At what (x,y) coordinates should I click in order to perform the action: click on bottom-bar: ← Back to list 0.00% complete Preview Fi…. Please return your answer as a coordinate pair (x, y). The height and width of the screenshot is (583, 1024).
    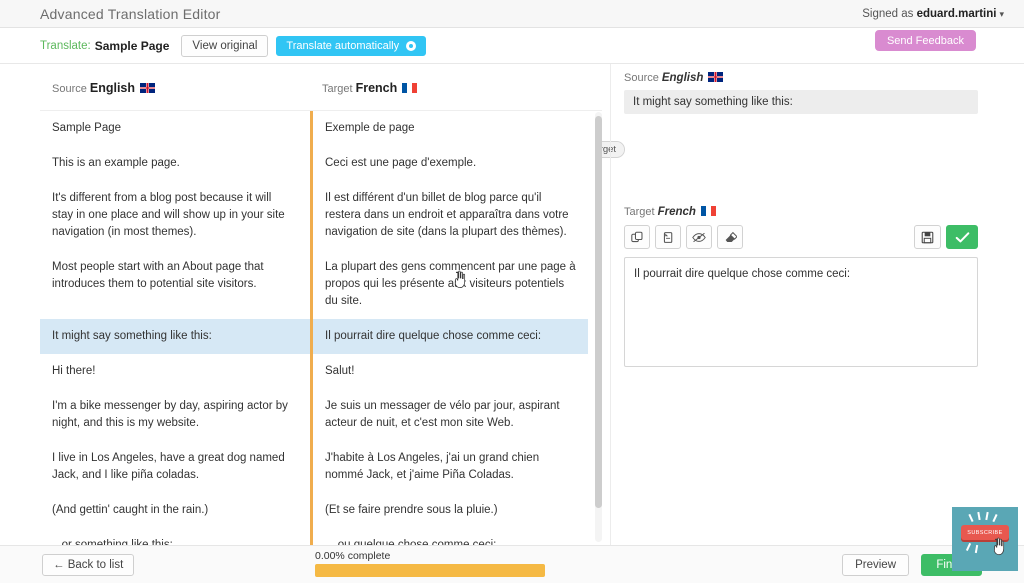
    Looking at the image, I should click on (512, 564).